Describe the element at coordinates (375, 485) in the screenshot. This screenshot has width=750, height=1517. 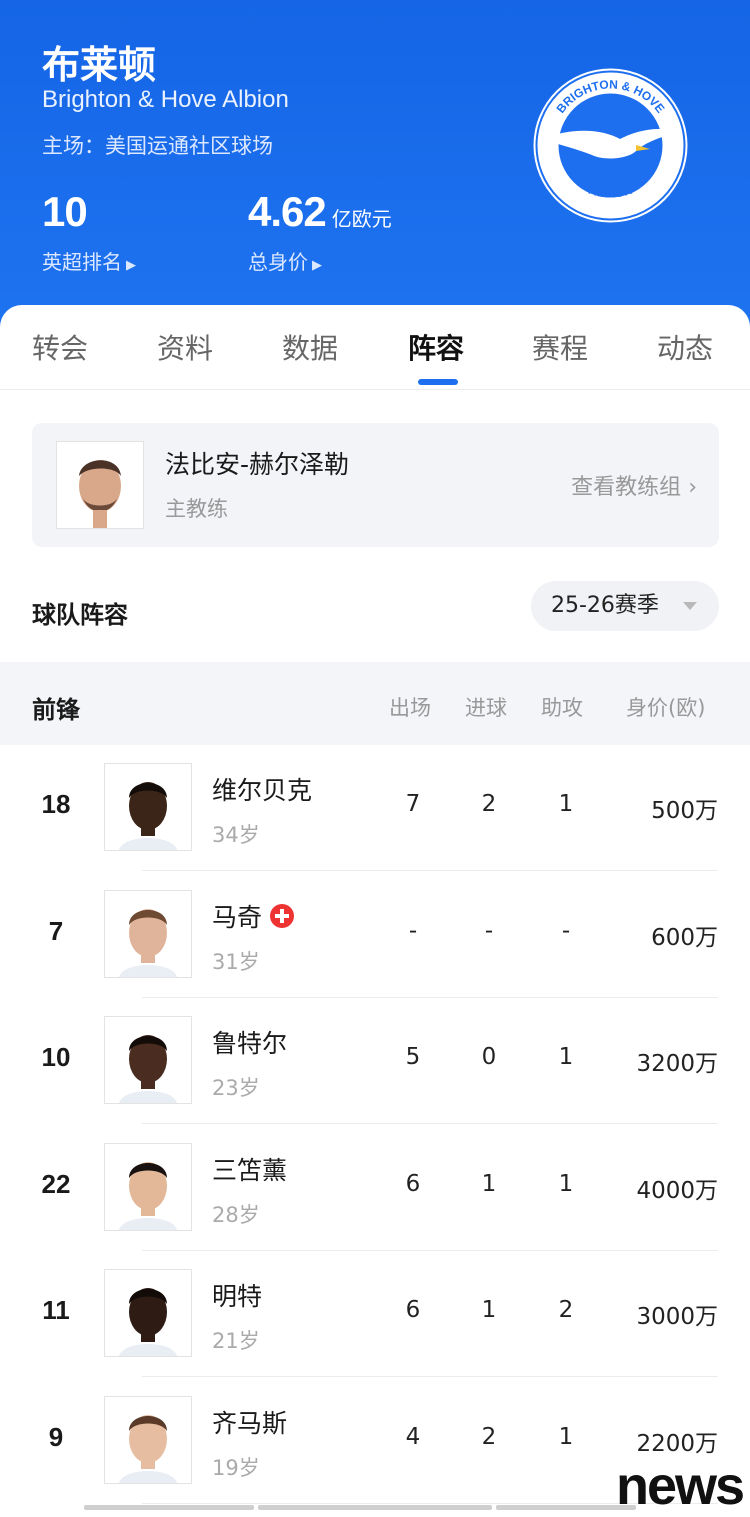
I see `coach-card: 法比安-赫尔泽勒 主教练 查看教练组 ›` at that location.